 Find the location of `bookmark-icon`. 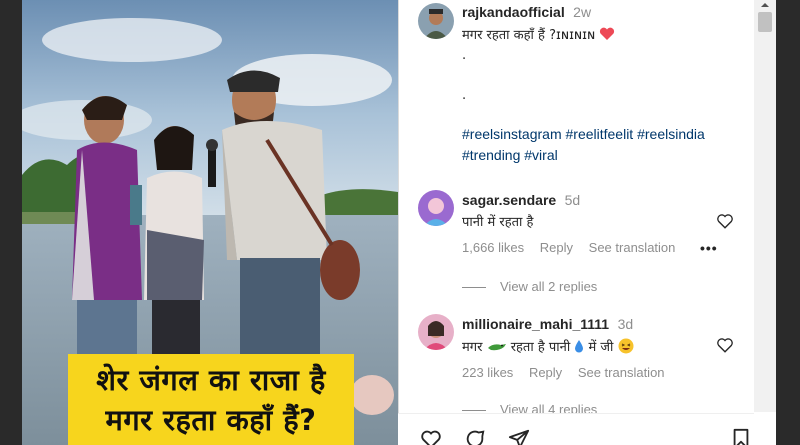

bookmark-icon is located at coordinates (741, 436).